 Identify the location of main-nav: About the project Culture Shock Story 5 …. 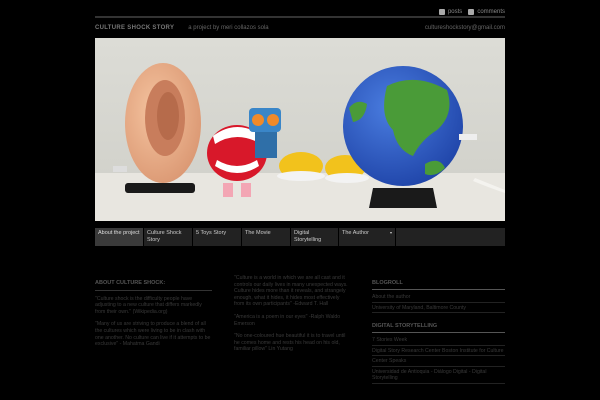
(300, 237).